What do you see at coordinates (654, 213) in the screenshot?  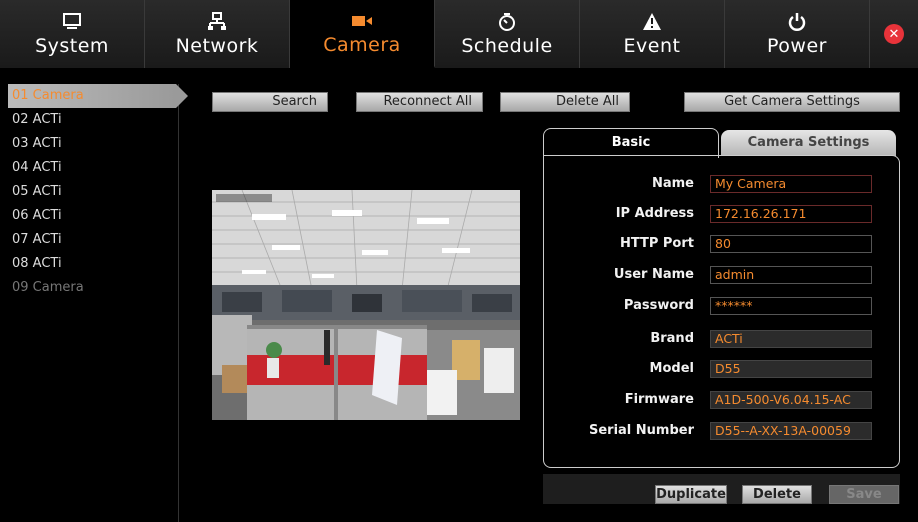 I see `field-label: IP Address` at bounding box center [654, 213].